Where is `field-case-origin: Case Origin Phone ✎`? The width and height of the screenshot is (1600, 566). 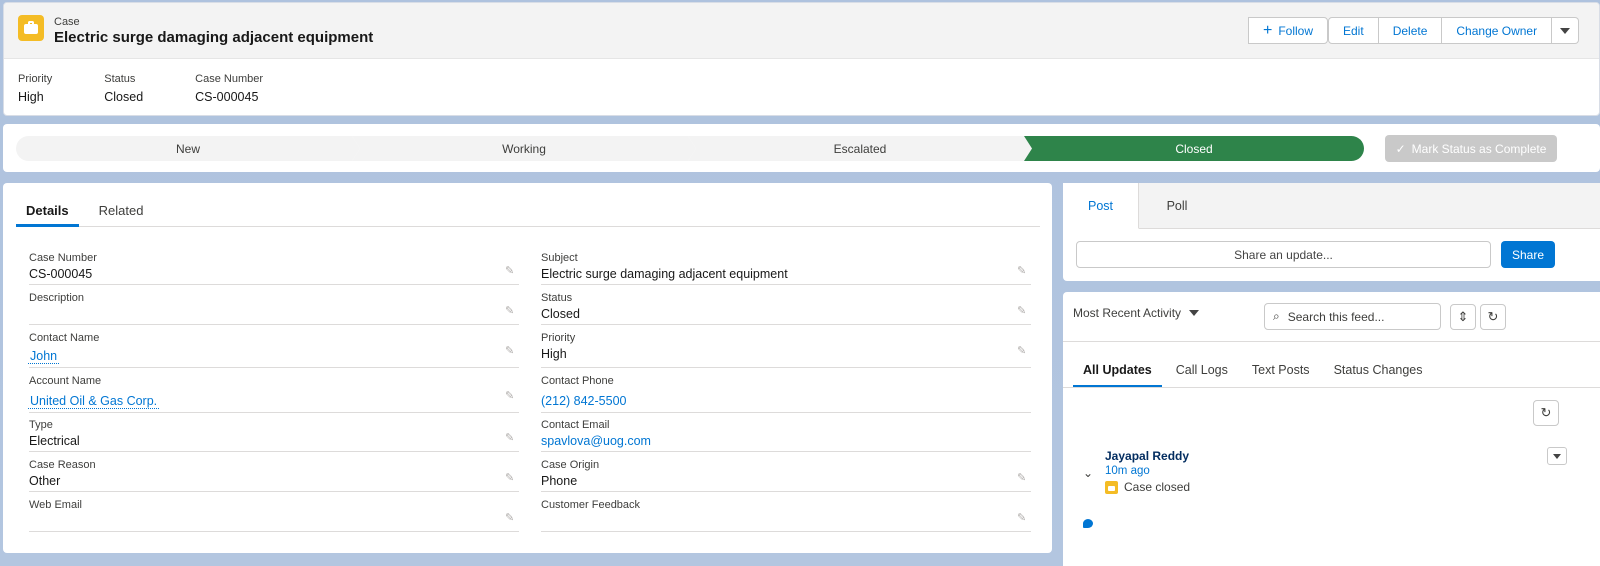
field-case-origin: Case Origin Phone ✎ is located at coordinates (786, 473).